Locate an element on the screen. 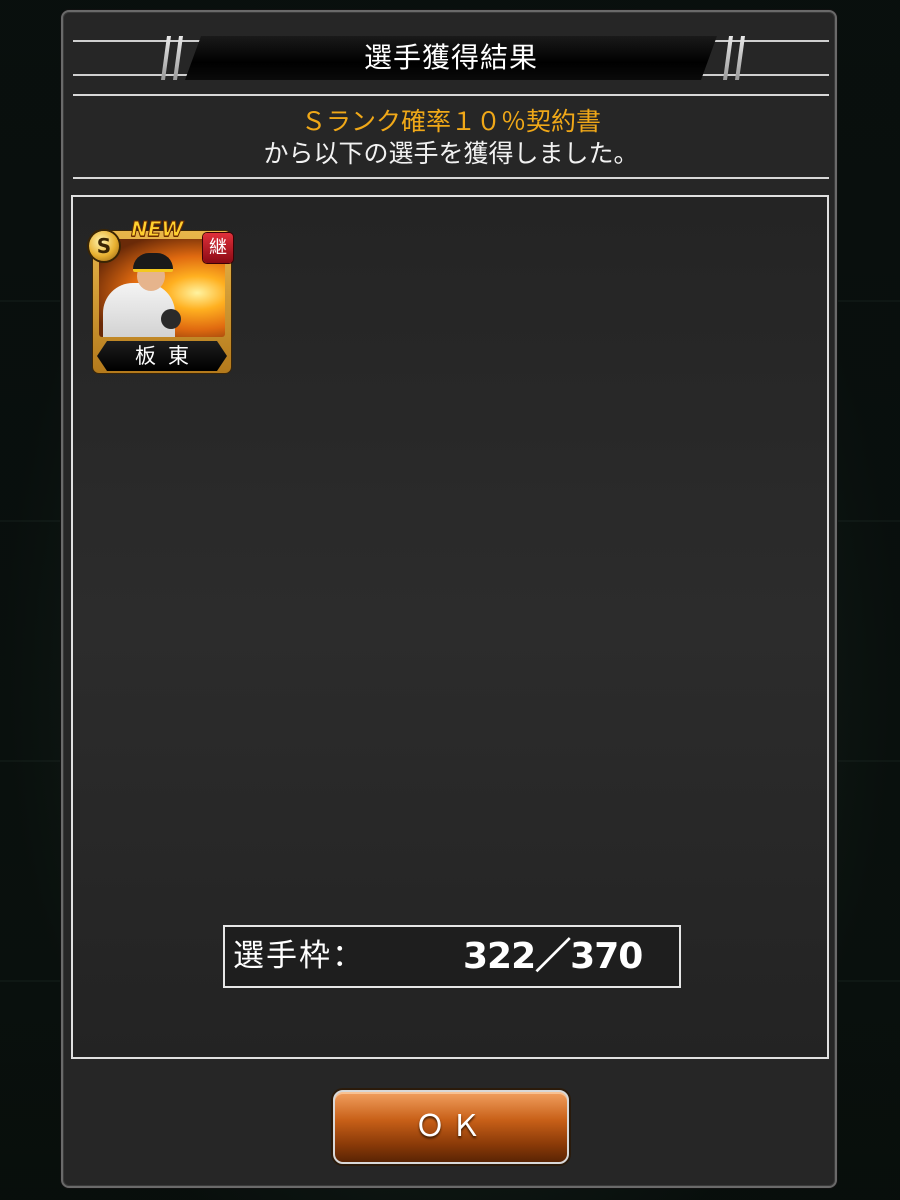 Image resolution: width=900 pixels, height=1200 pixels. player-card: 板東 NEW S 継 is located at coordinates (161, 296).